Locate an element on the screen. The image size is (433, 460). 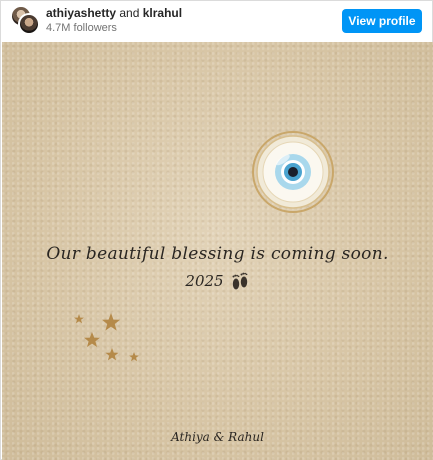
avatar-group is located at coordinates (25, 20).